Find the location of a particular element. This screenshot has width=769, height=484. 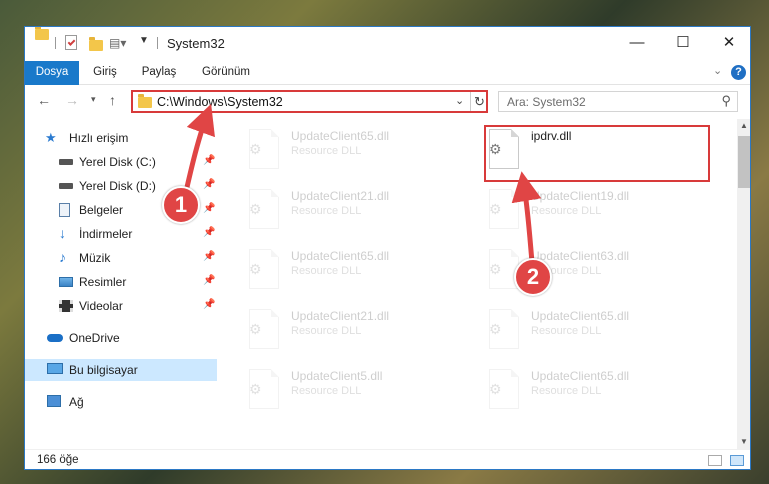

music-icon: ♪ is located at coordinates (62, 257).